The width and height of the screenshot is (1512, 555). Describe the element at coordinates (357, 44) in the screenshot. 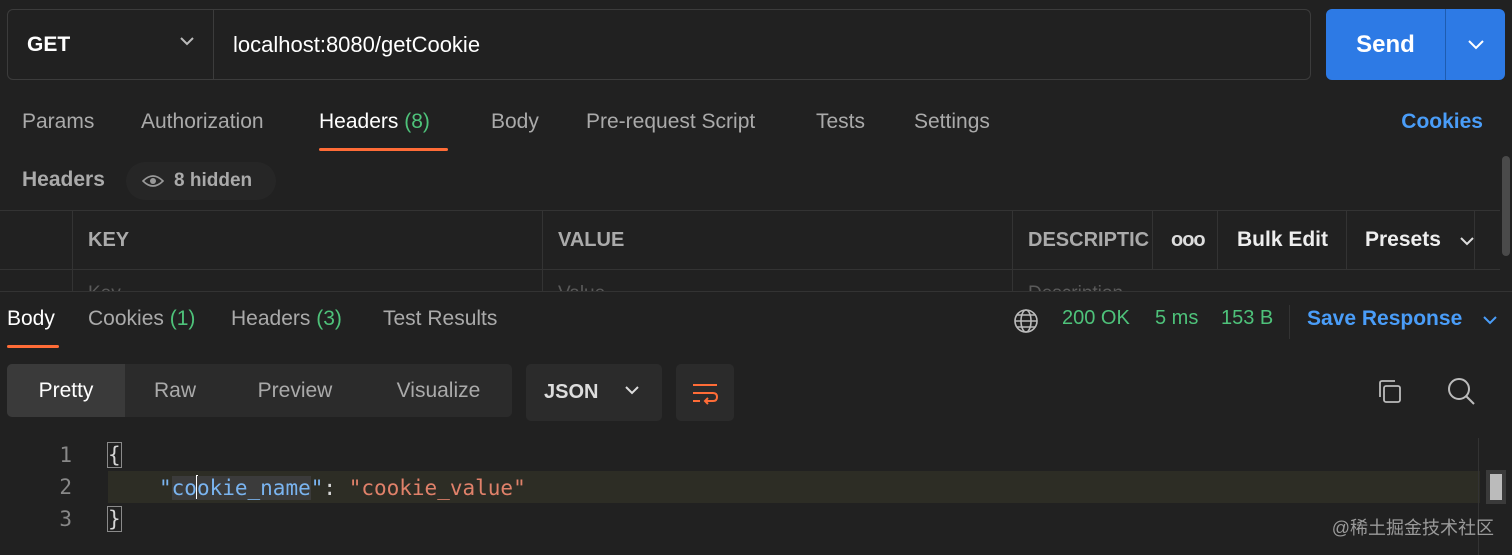

I see `url-text: localhost:8080/getCookie` at that location.